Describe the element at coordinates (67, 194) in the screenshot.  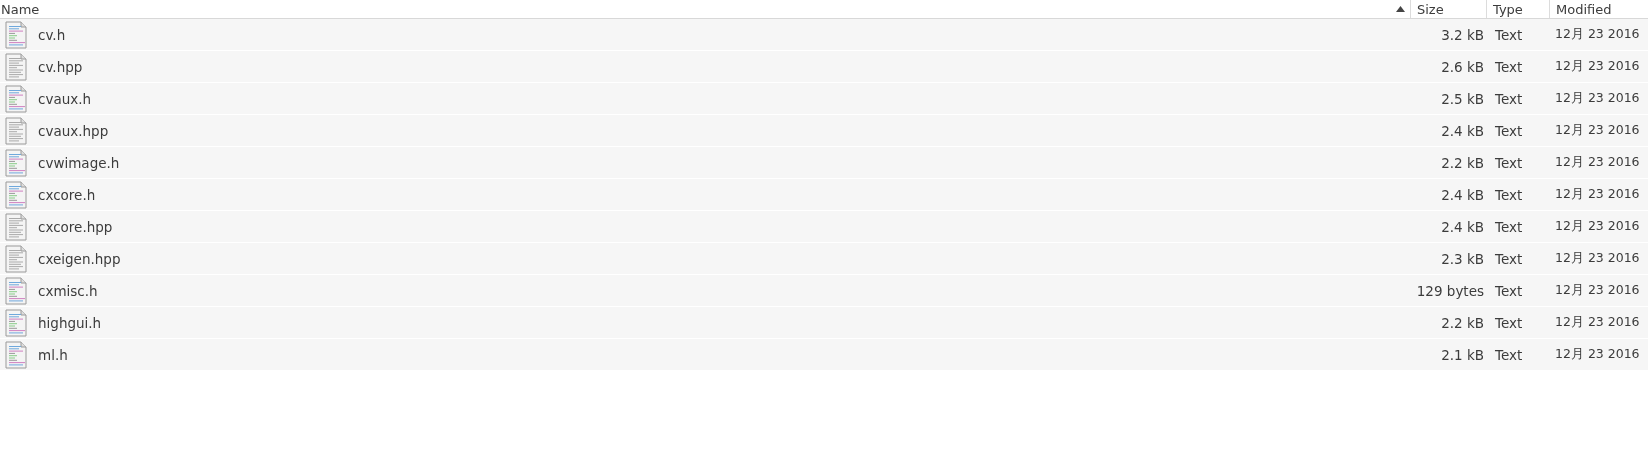
I see `file-name: cxcore.h` at that location.